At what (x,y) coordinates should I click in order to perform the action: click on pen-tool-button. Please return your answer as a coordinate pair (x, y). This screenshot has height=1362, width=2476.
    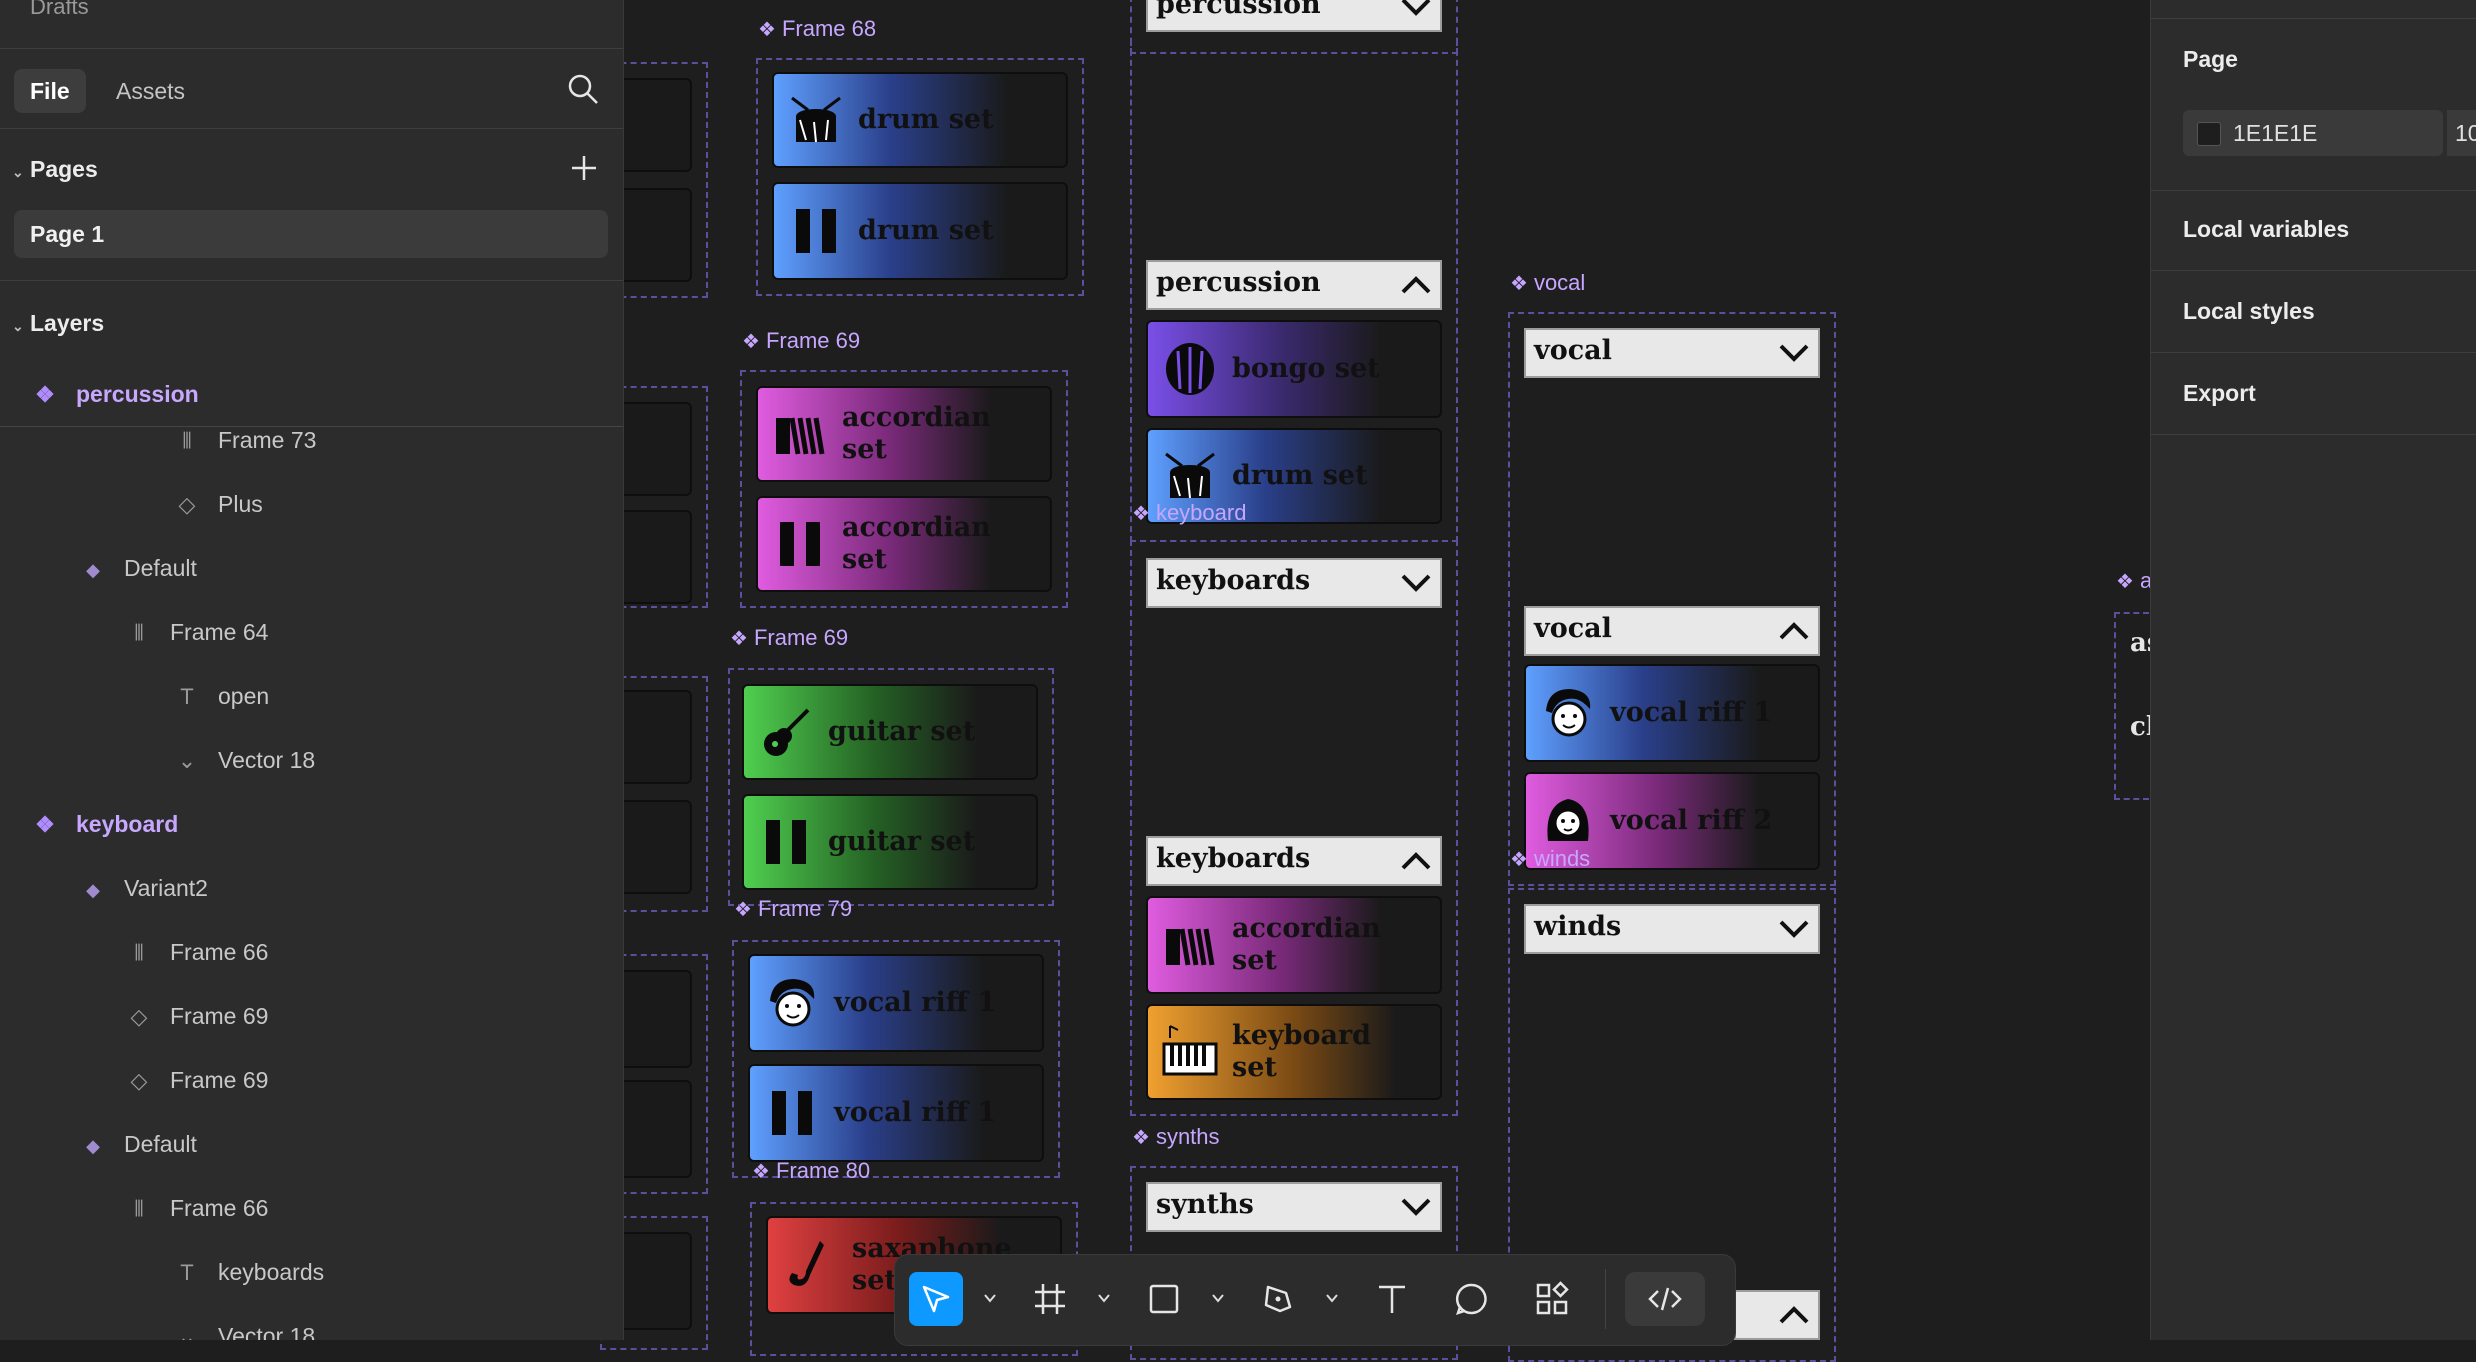
    Looking at the image, I should click on (1278, 1299).